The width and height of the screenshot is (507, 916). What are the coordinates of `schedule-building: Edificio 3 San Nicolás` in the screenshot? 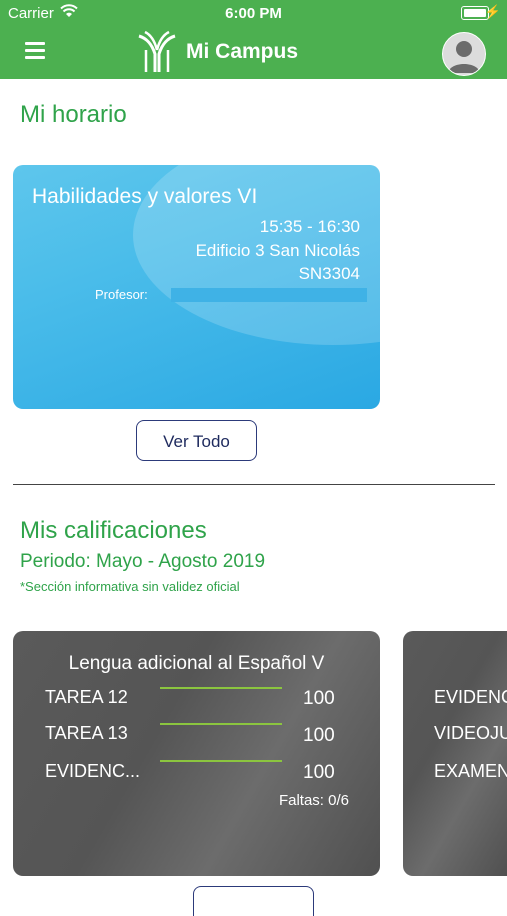 It's located at (277, 250).